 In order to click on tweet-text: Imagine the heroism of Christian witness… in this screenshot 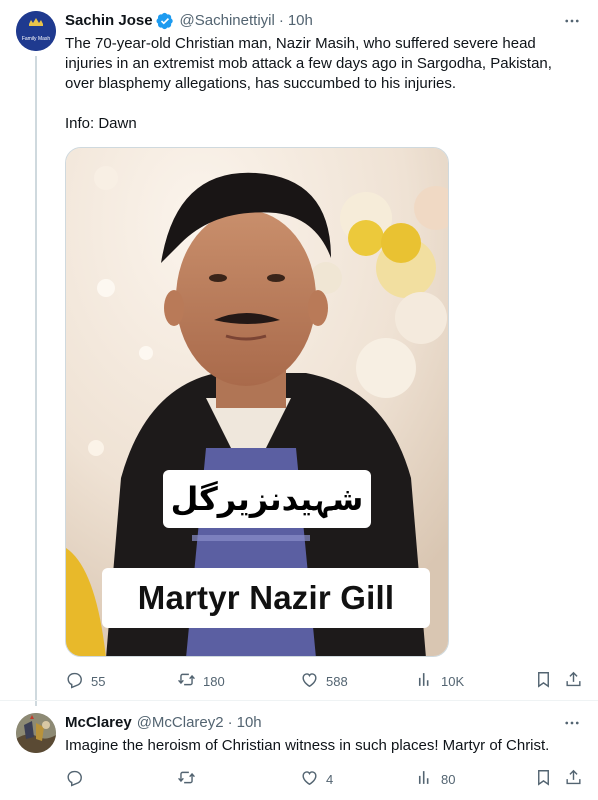, I will do `click(322, 746)`.